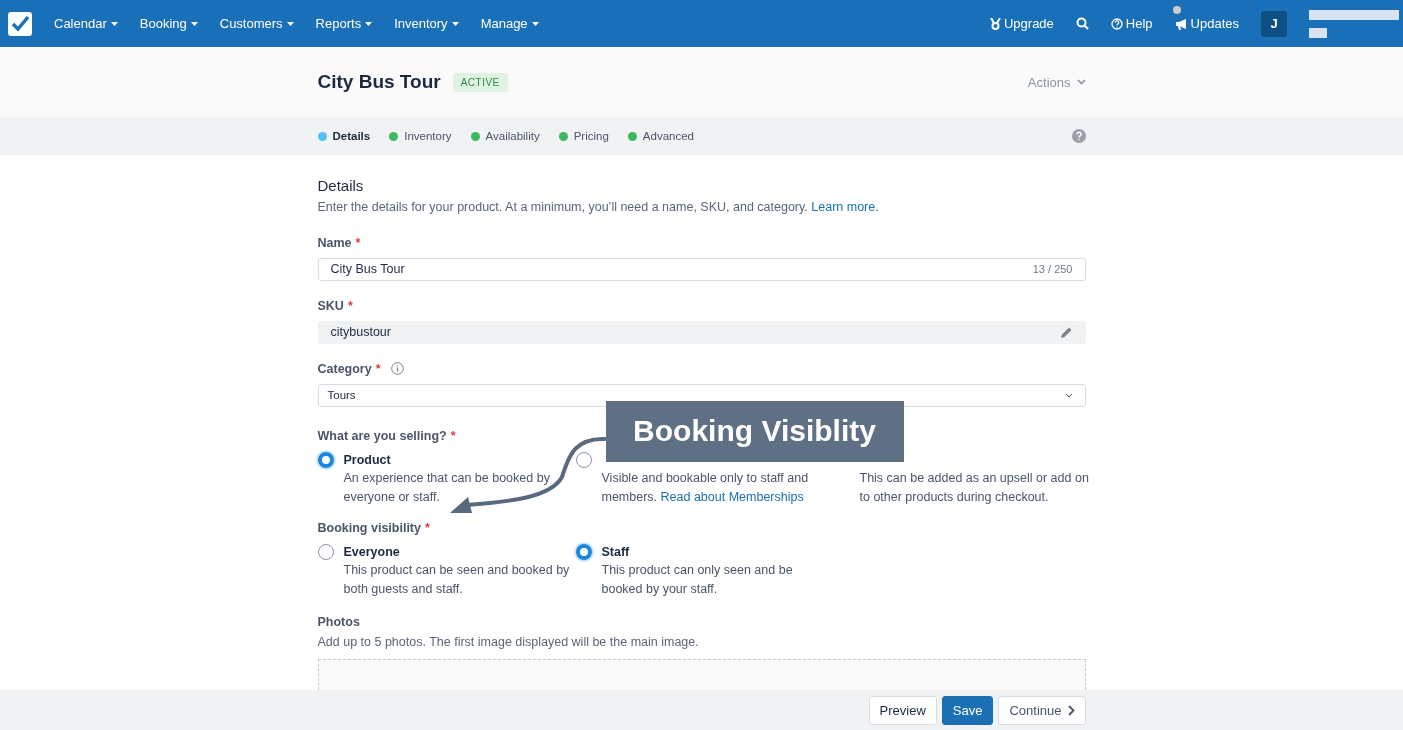 This screenshot has height=730, width=1403. I want to click on character-count: 13 / 250, so click(1052, 269).